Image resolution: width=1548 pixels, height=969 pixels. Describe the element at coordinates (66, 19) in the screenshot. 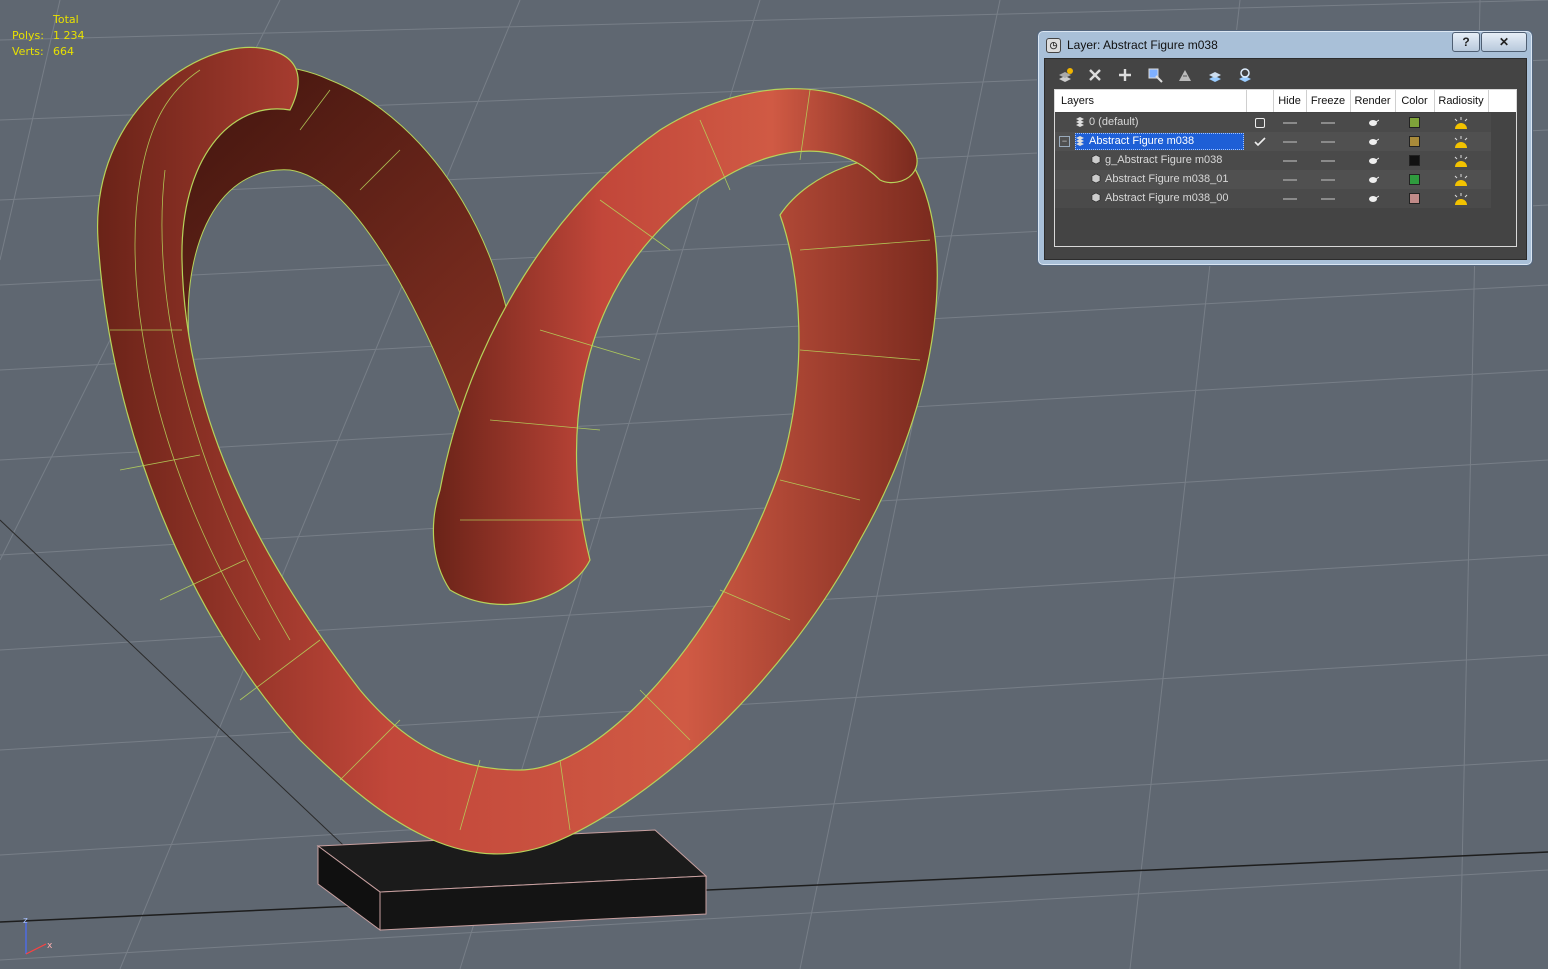

I see `stats-header: Total` at that location.